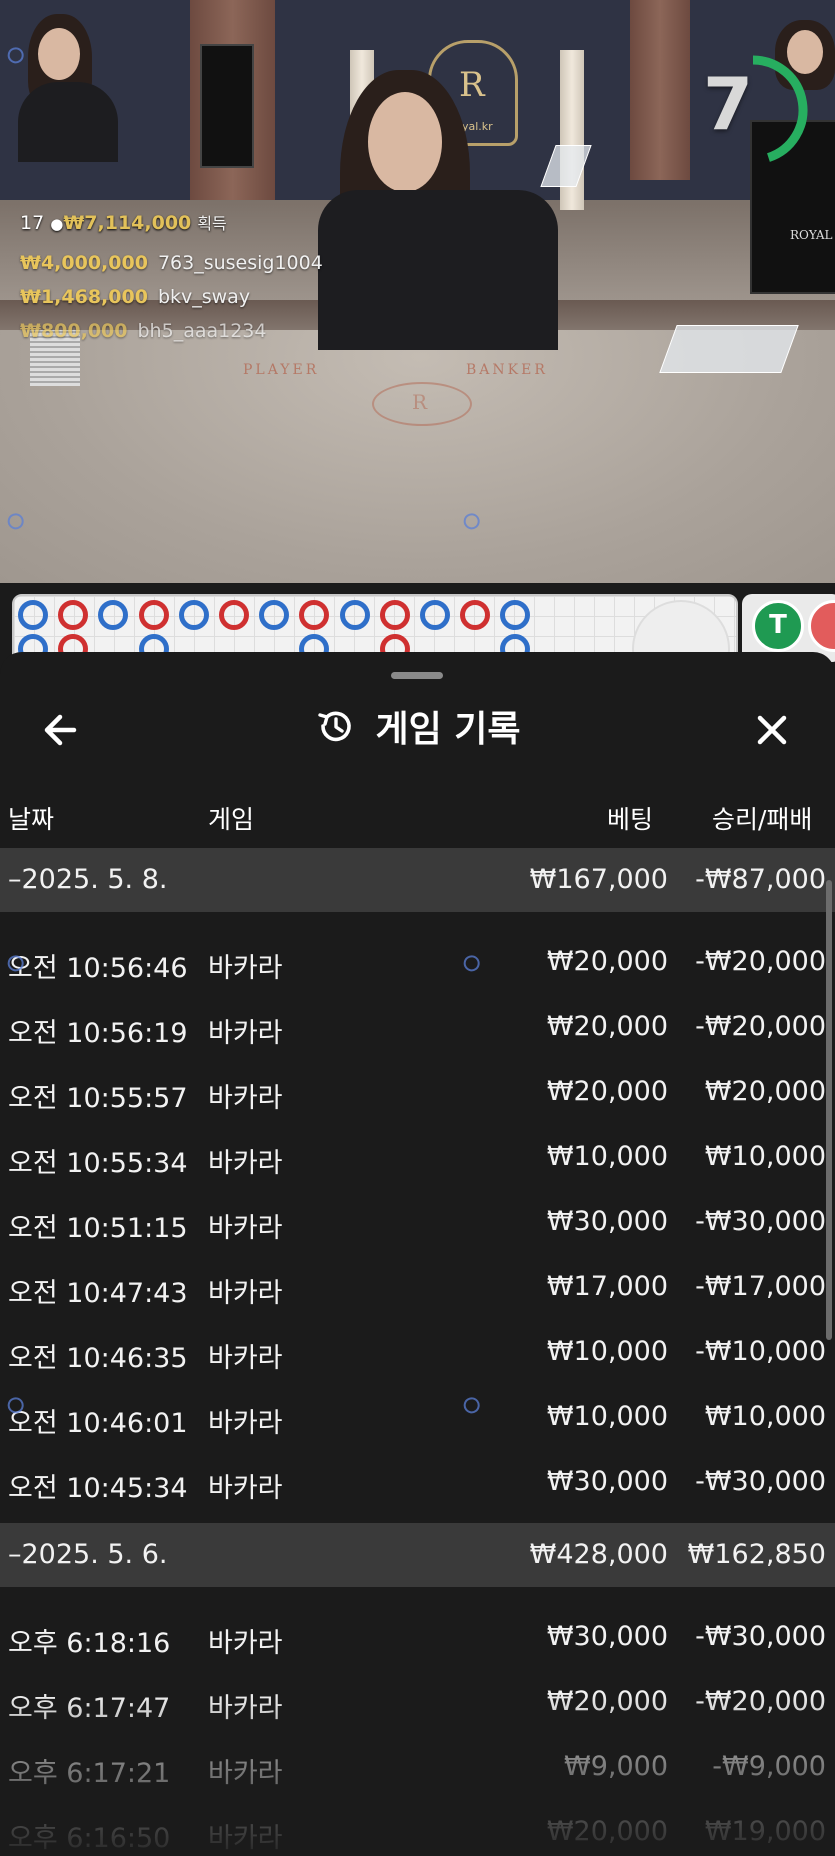  Describe the element at coordinates (729, 349) in the screenshot. I see `card-shoe` at that location.